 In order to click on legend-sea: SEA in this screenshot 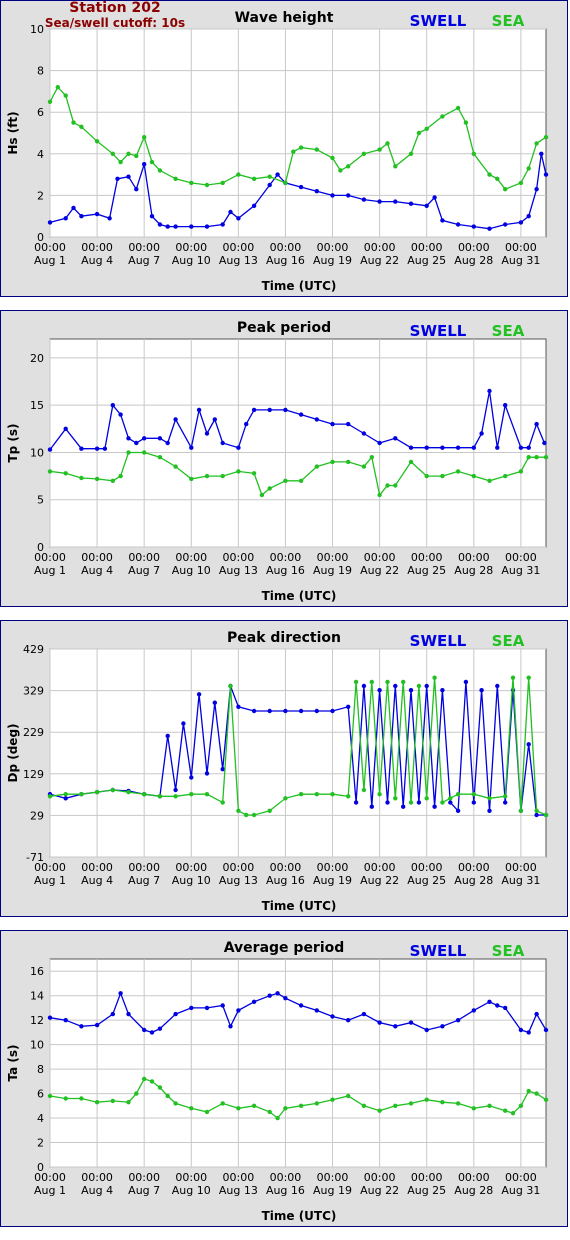, I will do `click(508, 641)`.